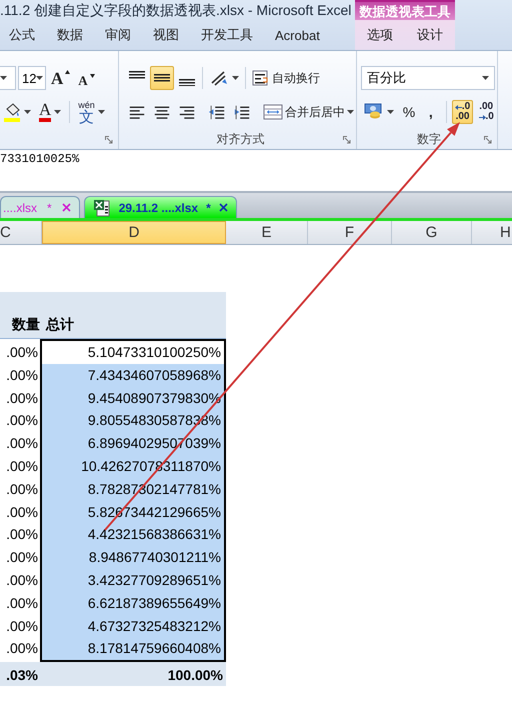  Describe the element at coordinates (261, 78) in the screenshot. I see `wrap-text-icon` at that location.